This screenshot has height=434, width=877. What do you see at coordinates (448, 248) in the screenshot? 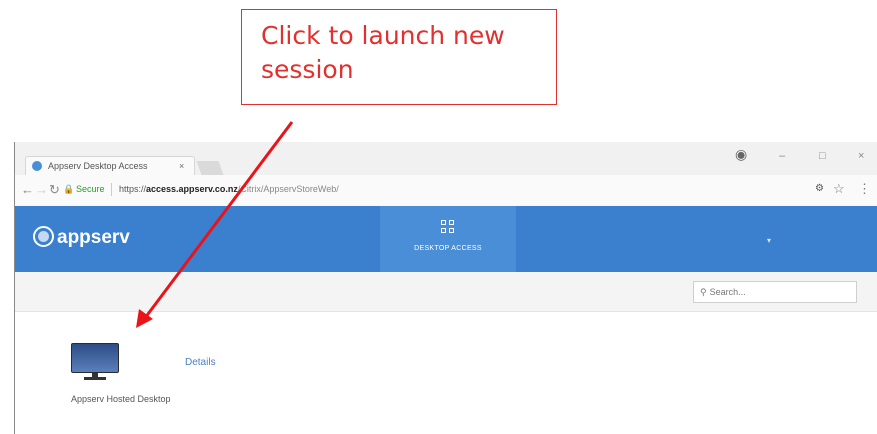
I see `desktop-access-label: DESKTOP ACCESS` at bounding box center [448, 248].